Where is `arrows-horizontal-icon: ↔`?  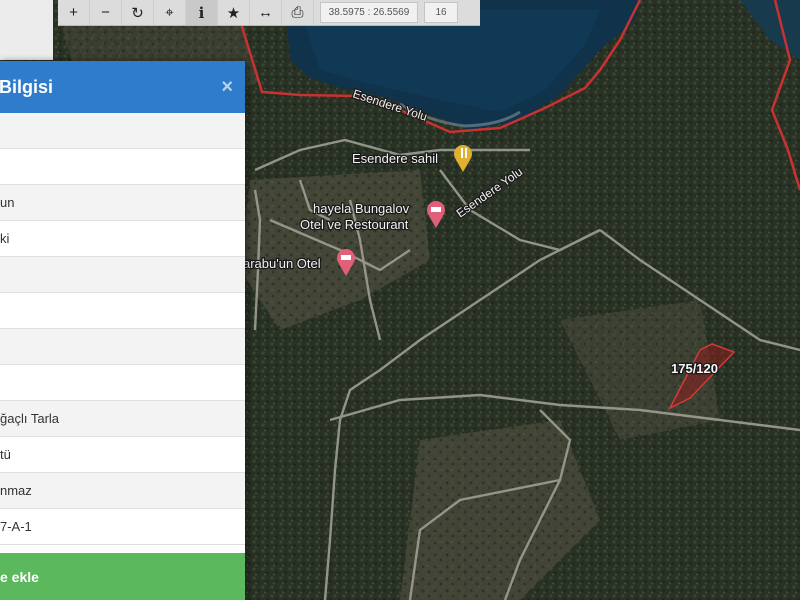 arrows-horizontal-icon: ↔ is located at coordinates (265, 12).